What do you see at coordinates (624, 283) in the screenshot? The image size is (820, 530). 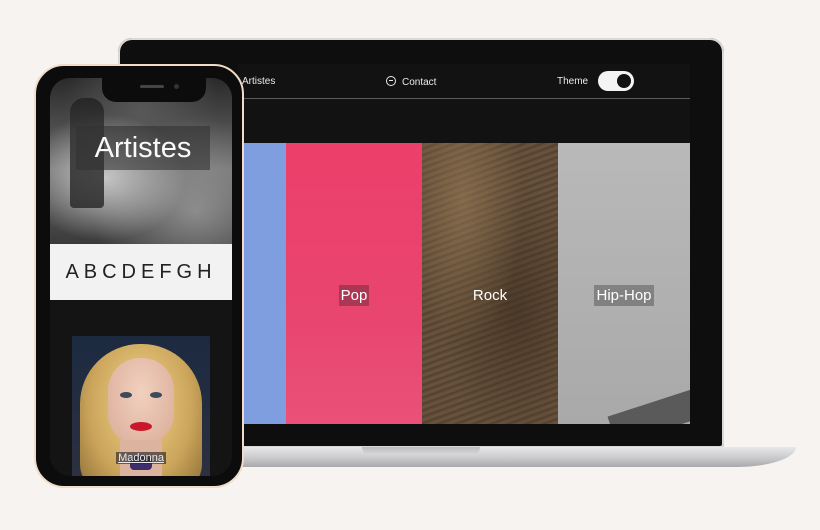 I see `genre-panel-hiphop: Hip-Hop` at bounding box center [624, 283].